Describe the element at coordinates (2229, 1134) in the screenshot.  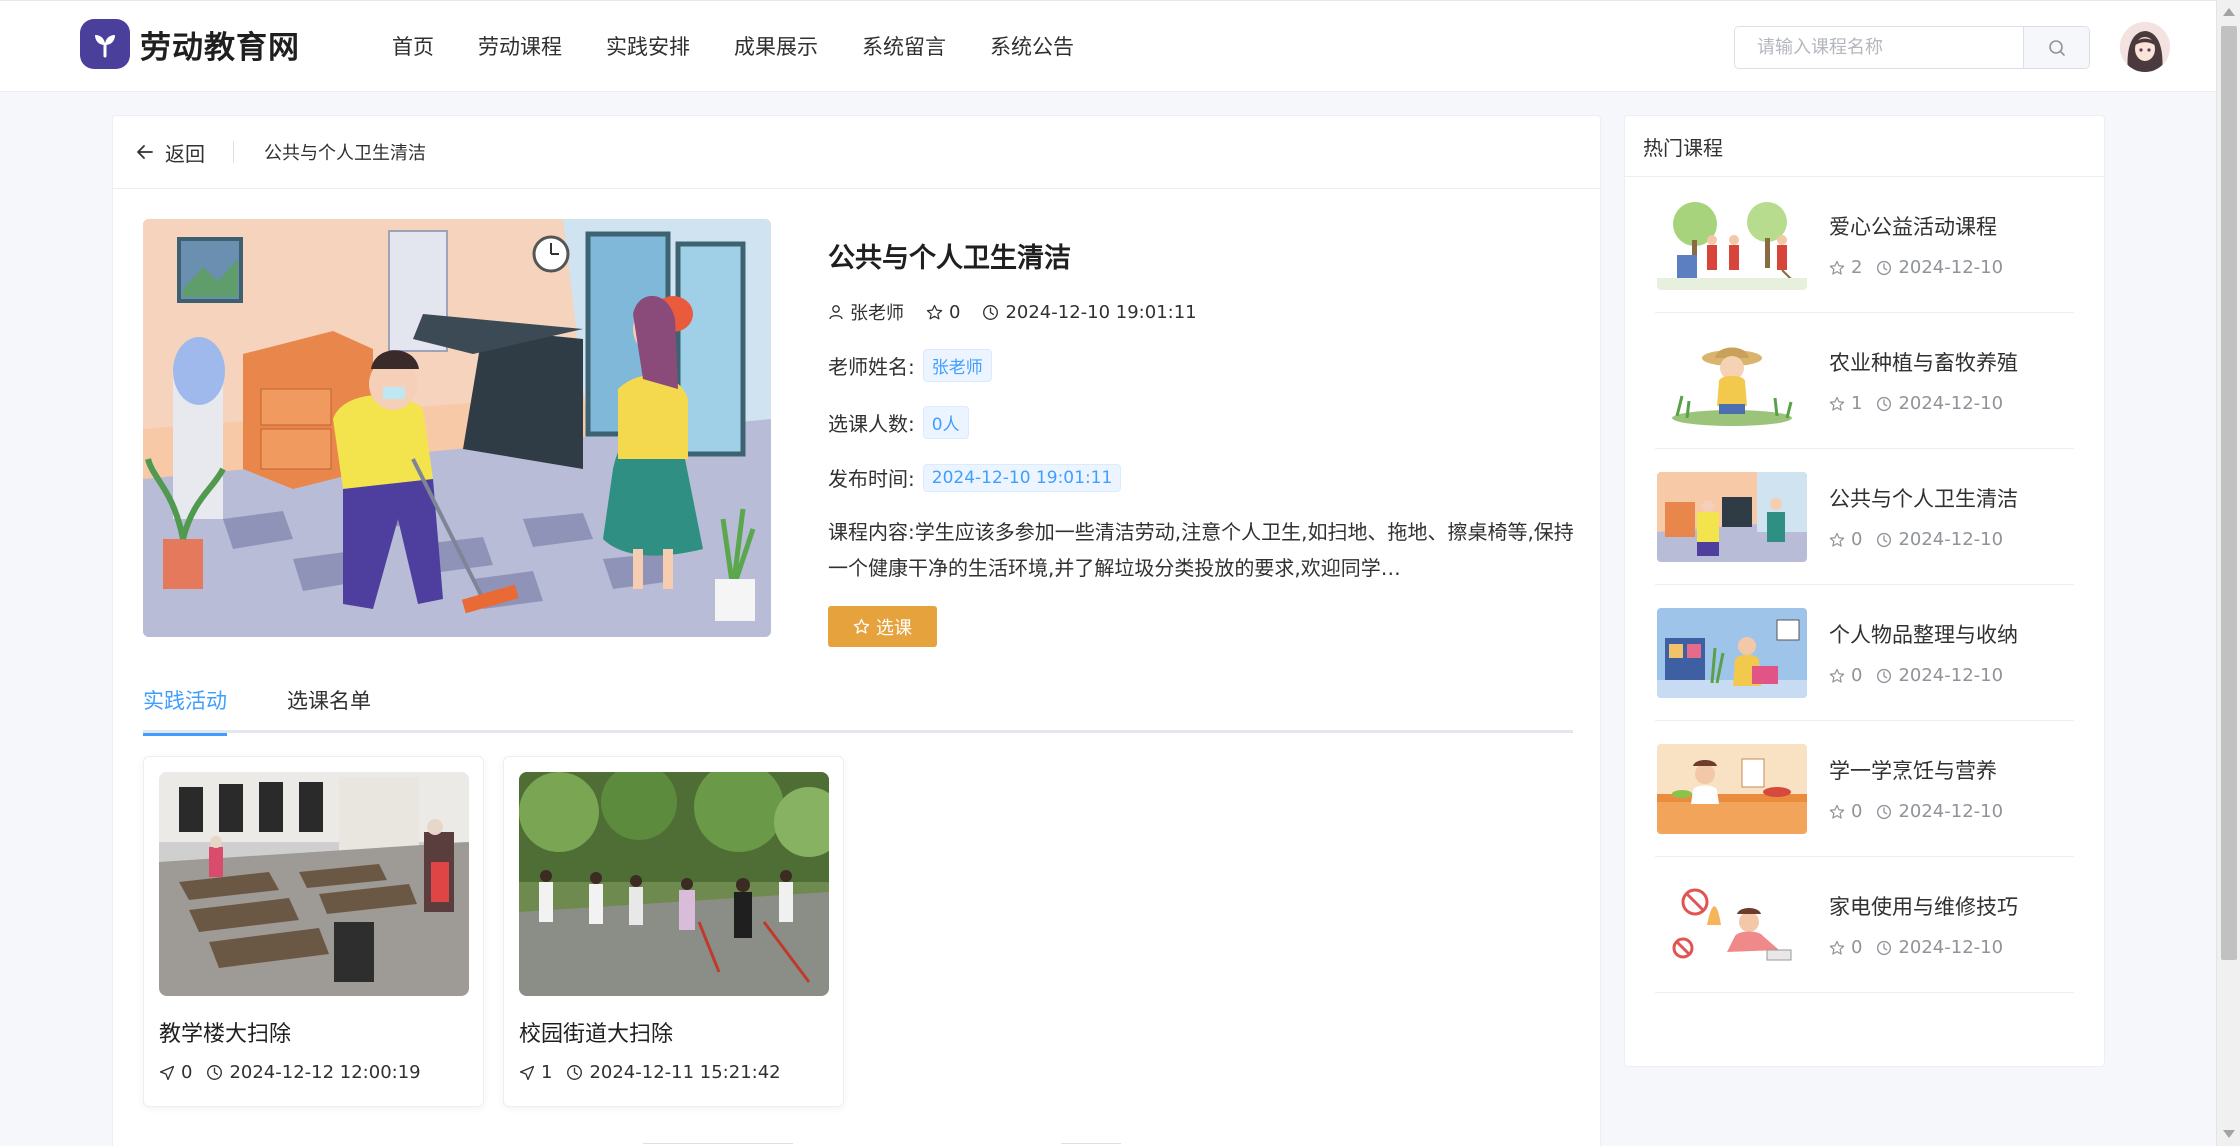
I see `scroll-down-arrow-icon` at that location.